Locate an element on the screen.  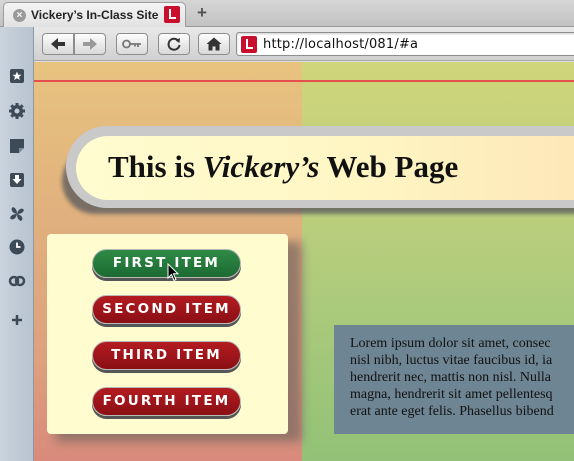
page-title: This is Vickery’s Web Page is located at coordinates (283, 167).